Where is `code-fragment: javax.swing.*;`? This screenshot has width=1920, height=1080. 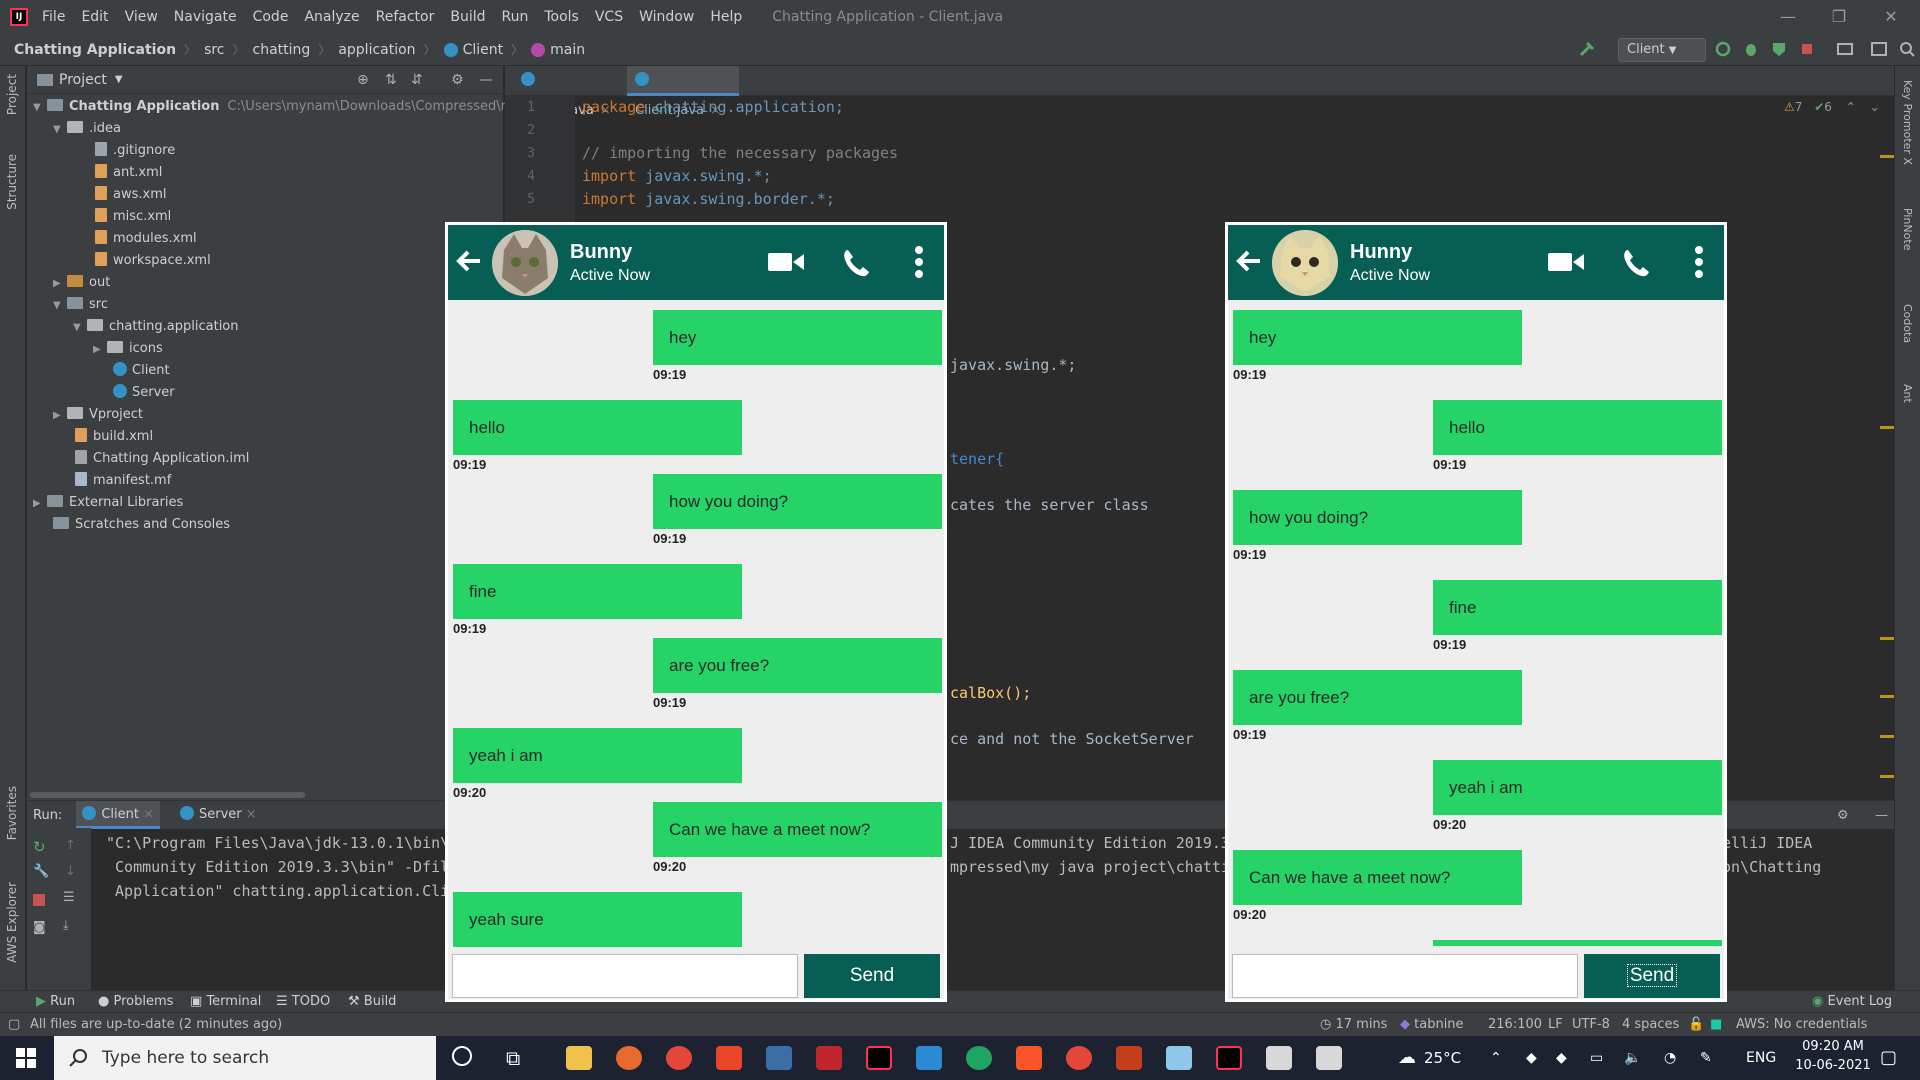 code-fragment: javax.swing.*; is located at coordinates (1013, 365).